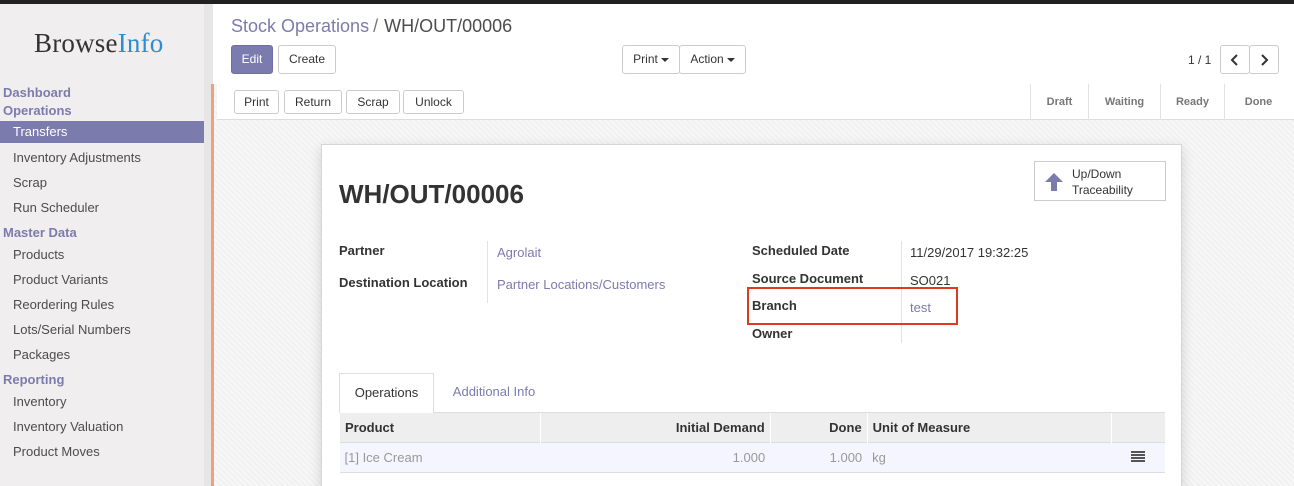 The image size is (1294, 486). Describe the element at coordinates (519, 252) in the screenshot. I see `partner-value: Agrolait` at that location.